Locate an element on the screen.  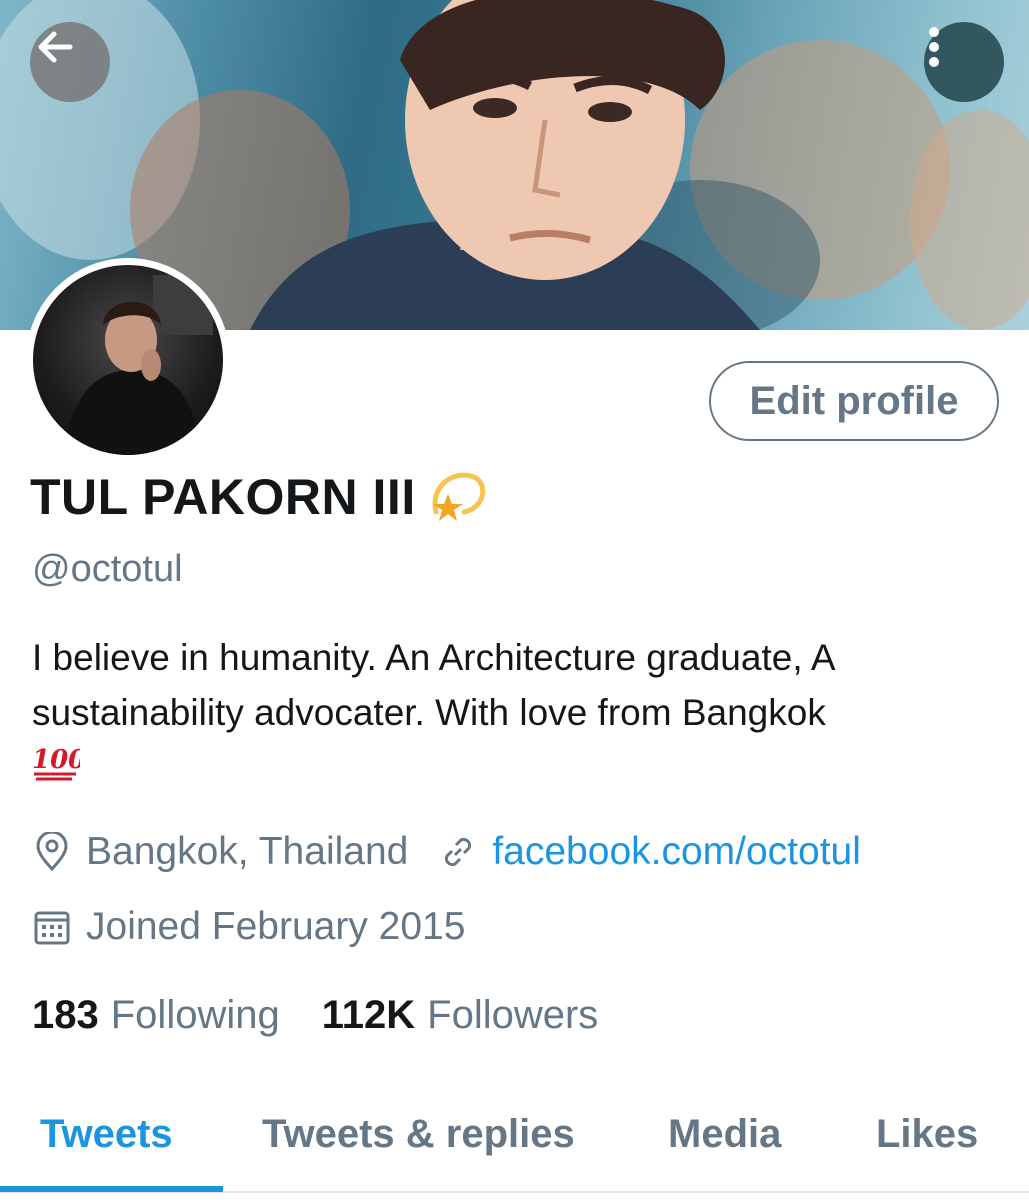
dizzy-star-icon is located at coordinates (458, 496).